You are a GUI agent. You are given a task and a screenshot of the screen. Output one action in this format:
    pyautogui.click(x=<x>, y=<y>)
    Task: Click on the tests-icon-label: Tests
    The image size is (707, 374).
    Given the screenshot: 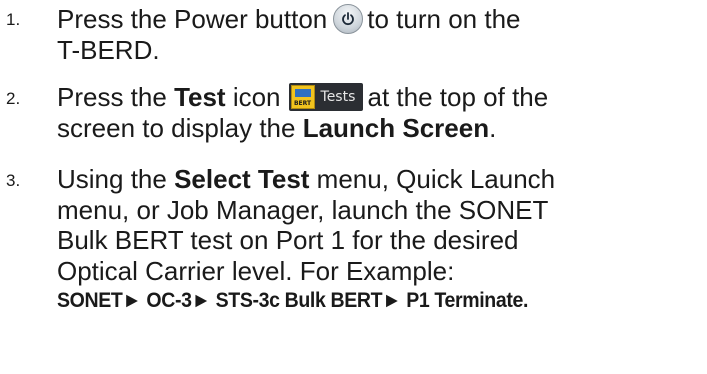 What is the action you would take?
    pyautogui.click(x=338, y=96)
    